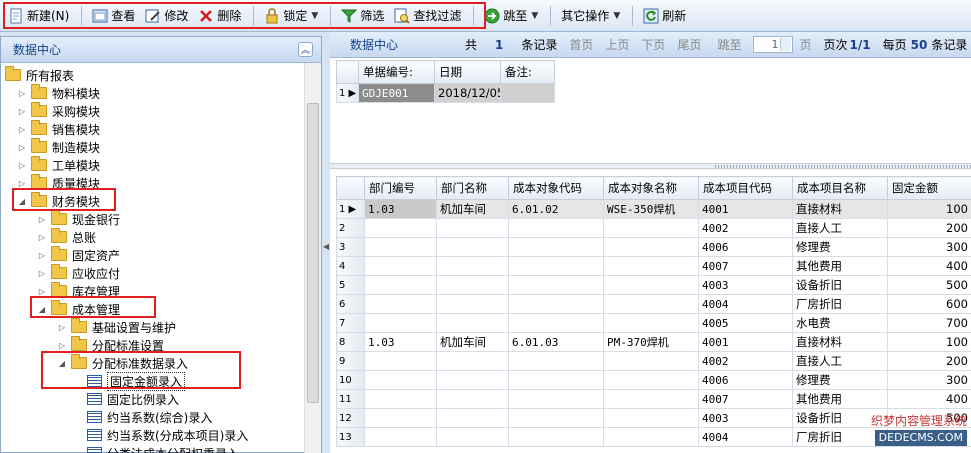 The height and width of the screenshot is (453, 971). I want to click on cost-item-name-cell: 直接材料, so click(840, 209).